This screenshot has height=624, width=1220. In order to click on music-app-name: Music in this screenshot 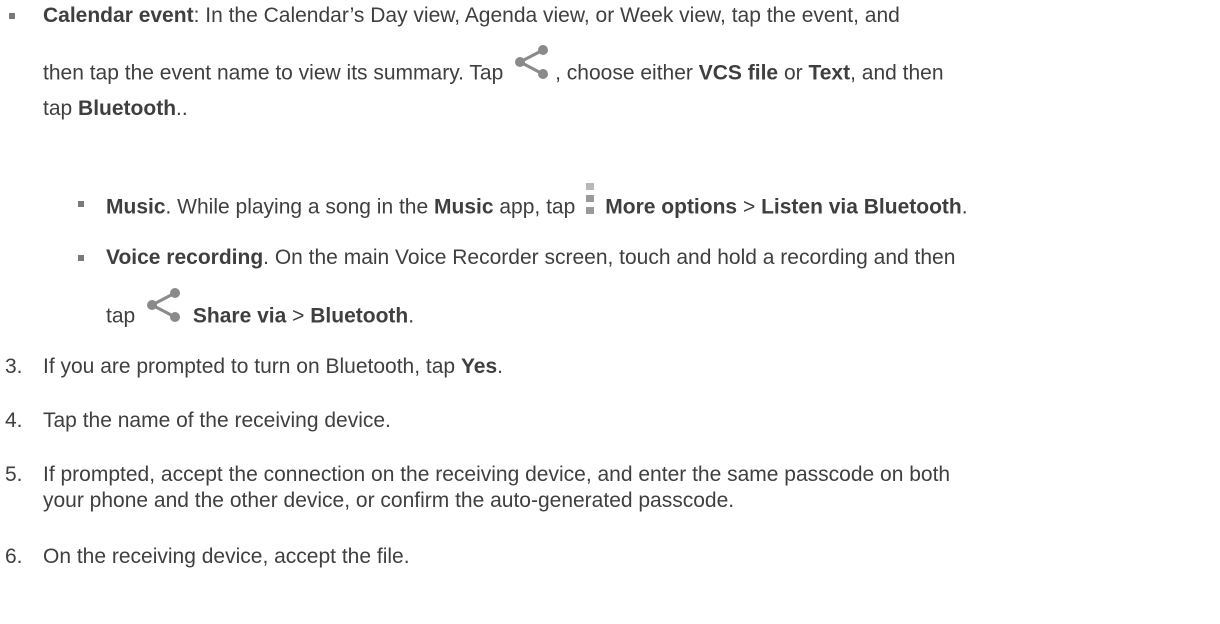, I will do `click(464, 207)`.